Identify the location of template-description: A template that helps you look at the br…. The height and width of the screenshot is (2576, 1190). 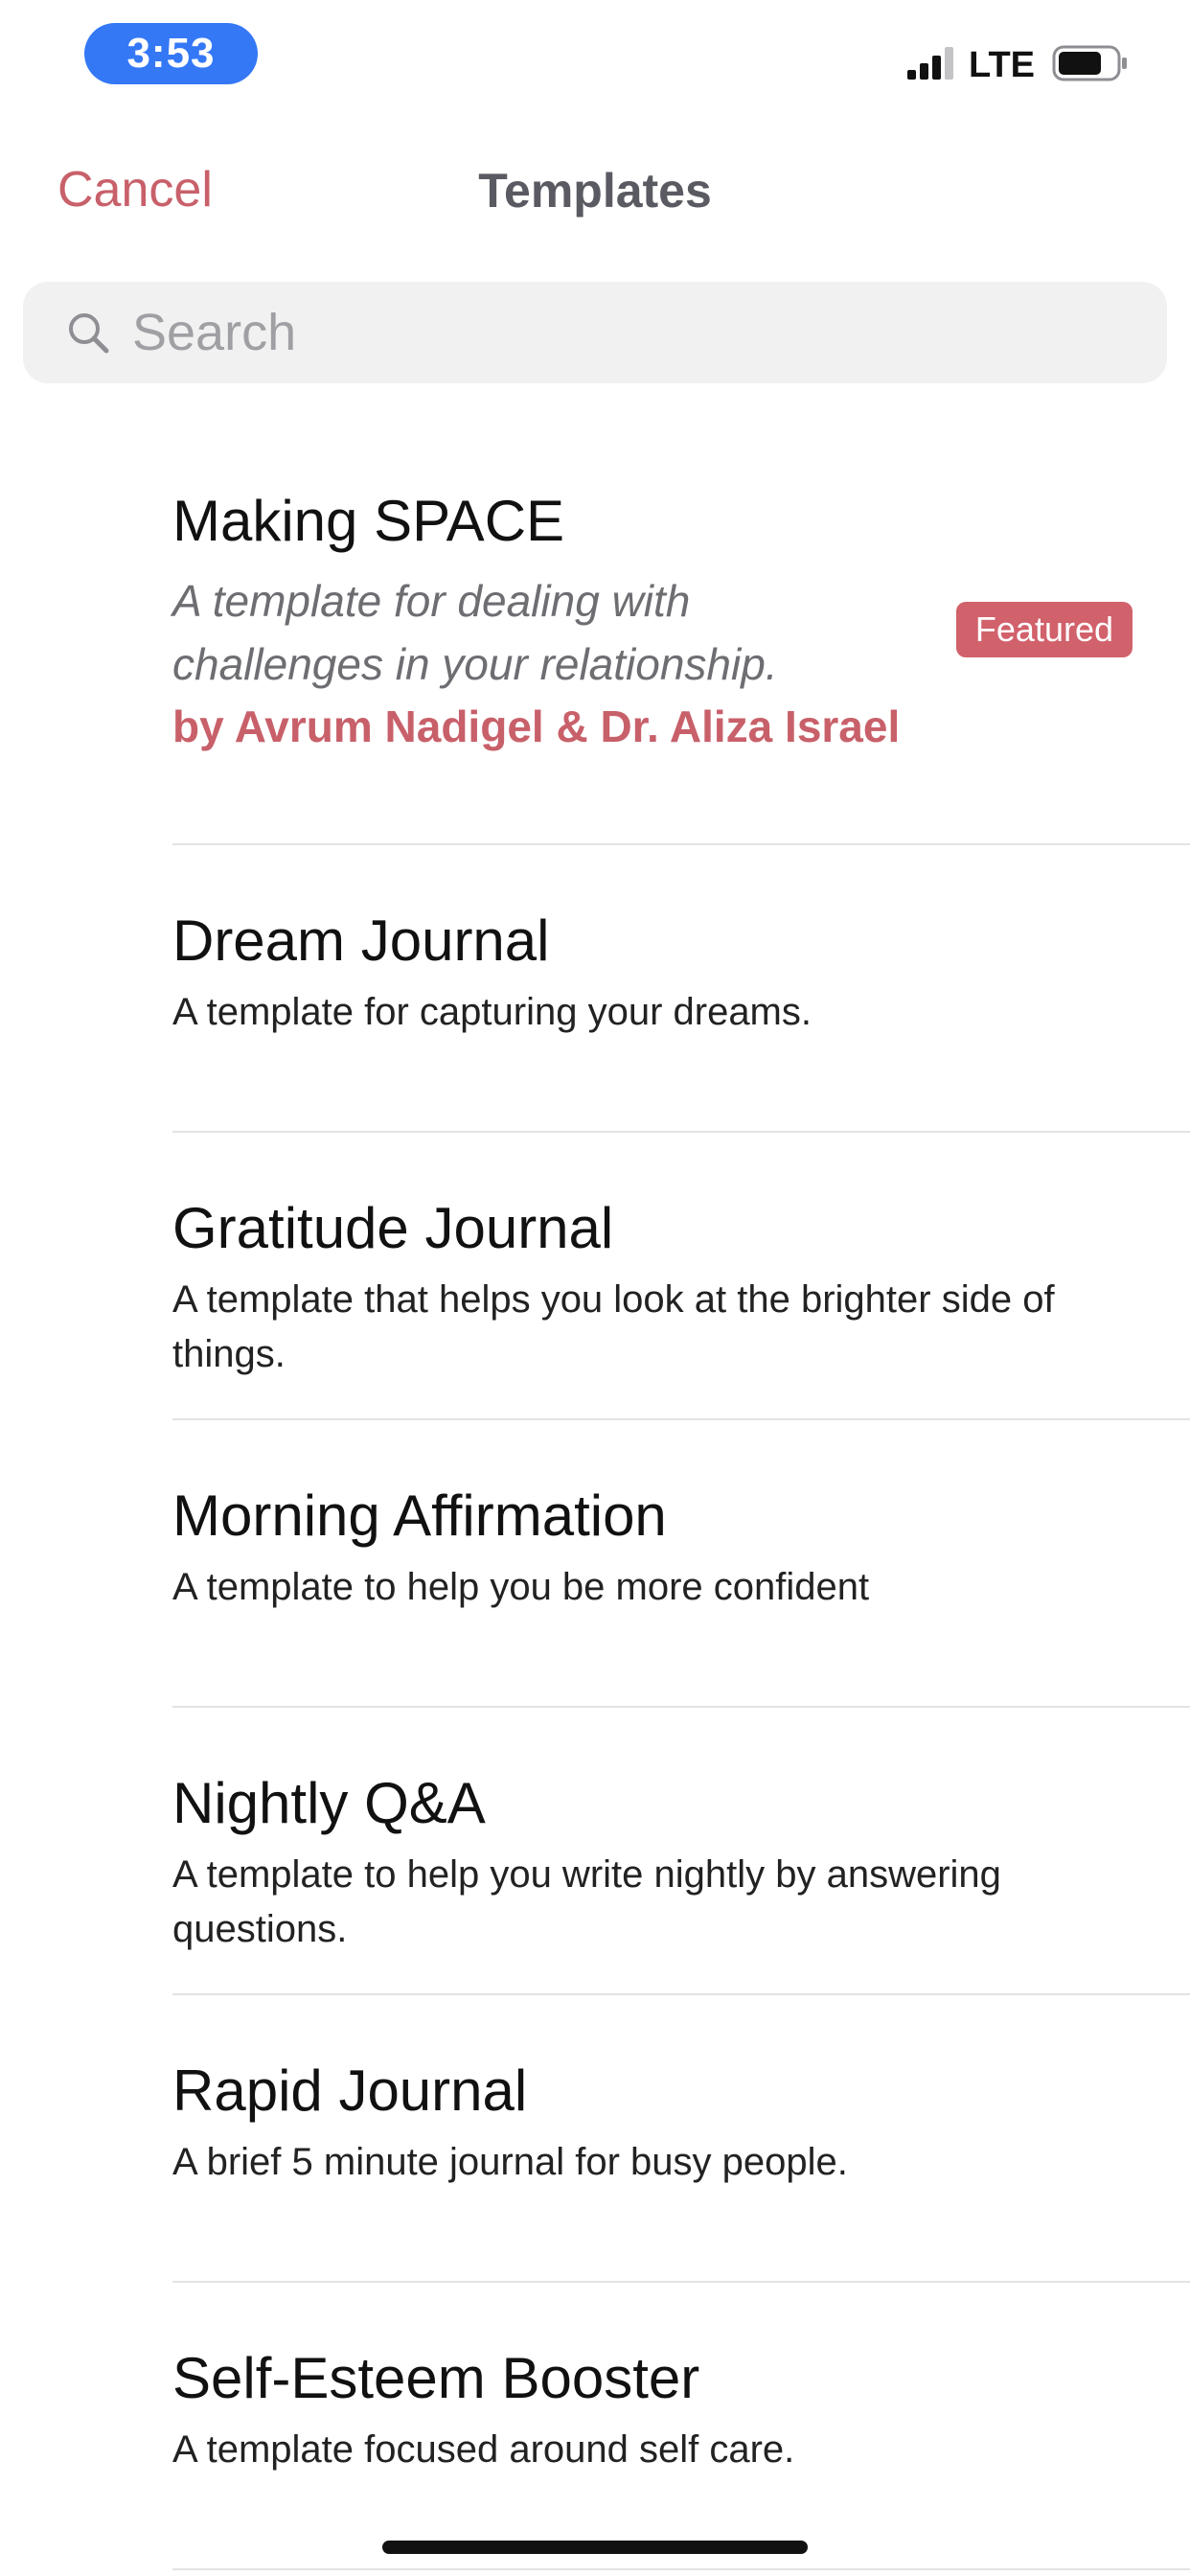
(614, 1326).